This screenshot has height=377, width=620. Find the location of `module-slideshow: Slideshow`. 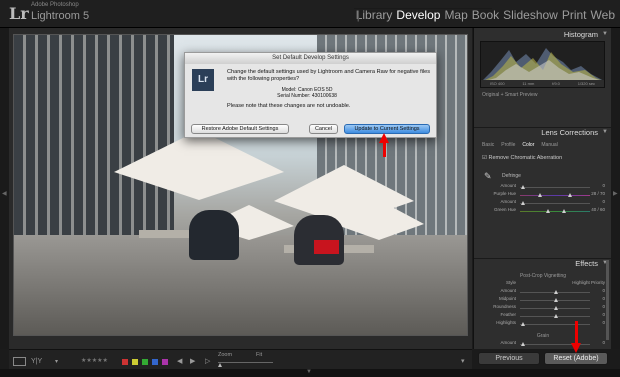

module-slideshow: Slideshow is located at coordinates (530, 15).